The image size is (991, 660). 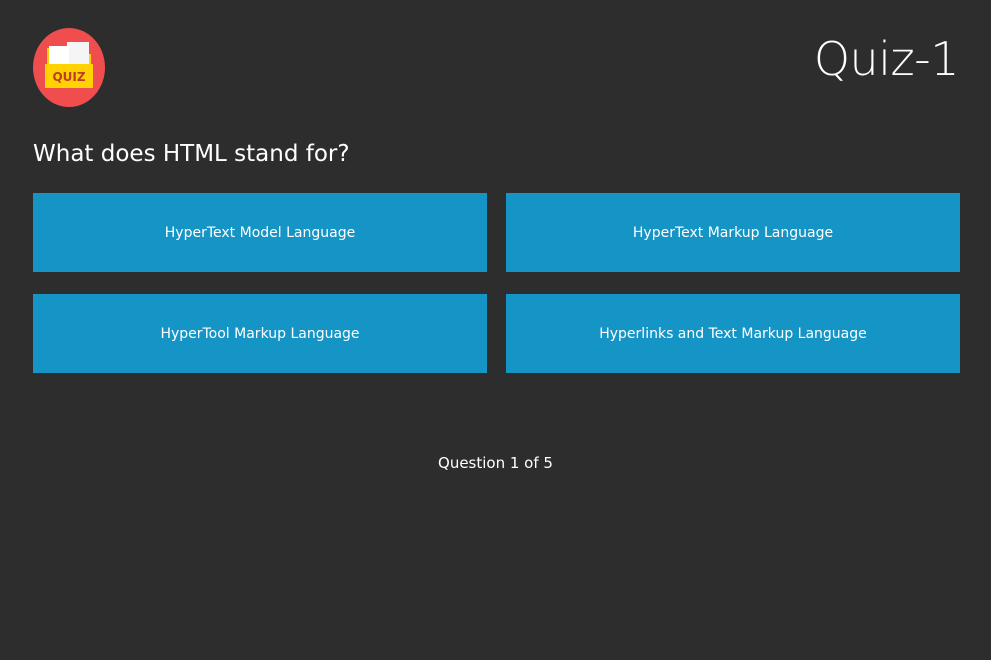 What do you see at coordinates (496, 68) in the screenshot?
I see `header: QUIZ Quiz-1` at bounding box center [496, 68].